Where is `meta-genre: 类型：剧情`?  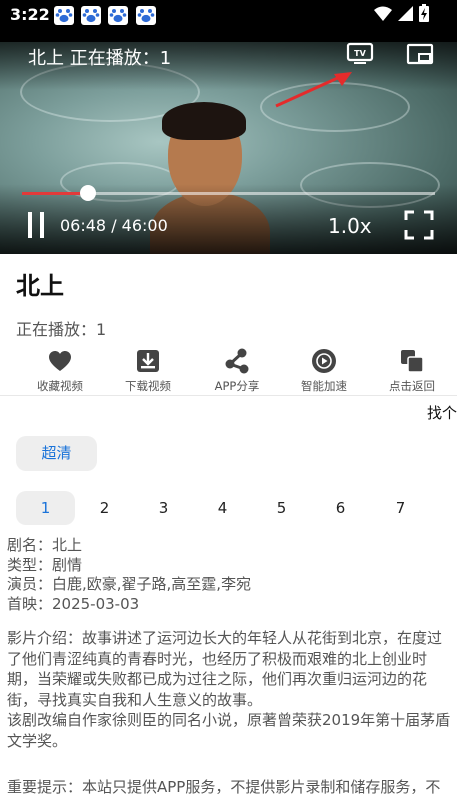
meta-genre: 类型：剧情 is located at coordinates (45, 564).